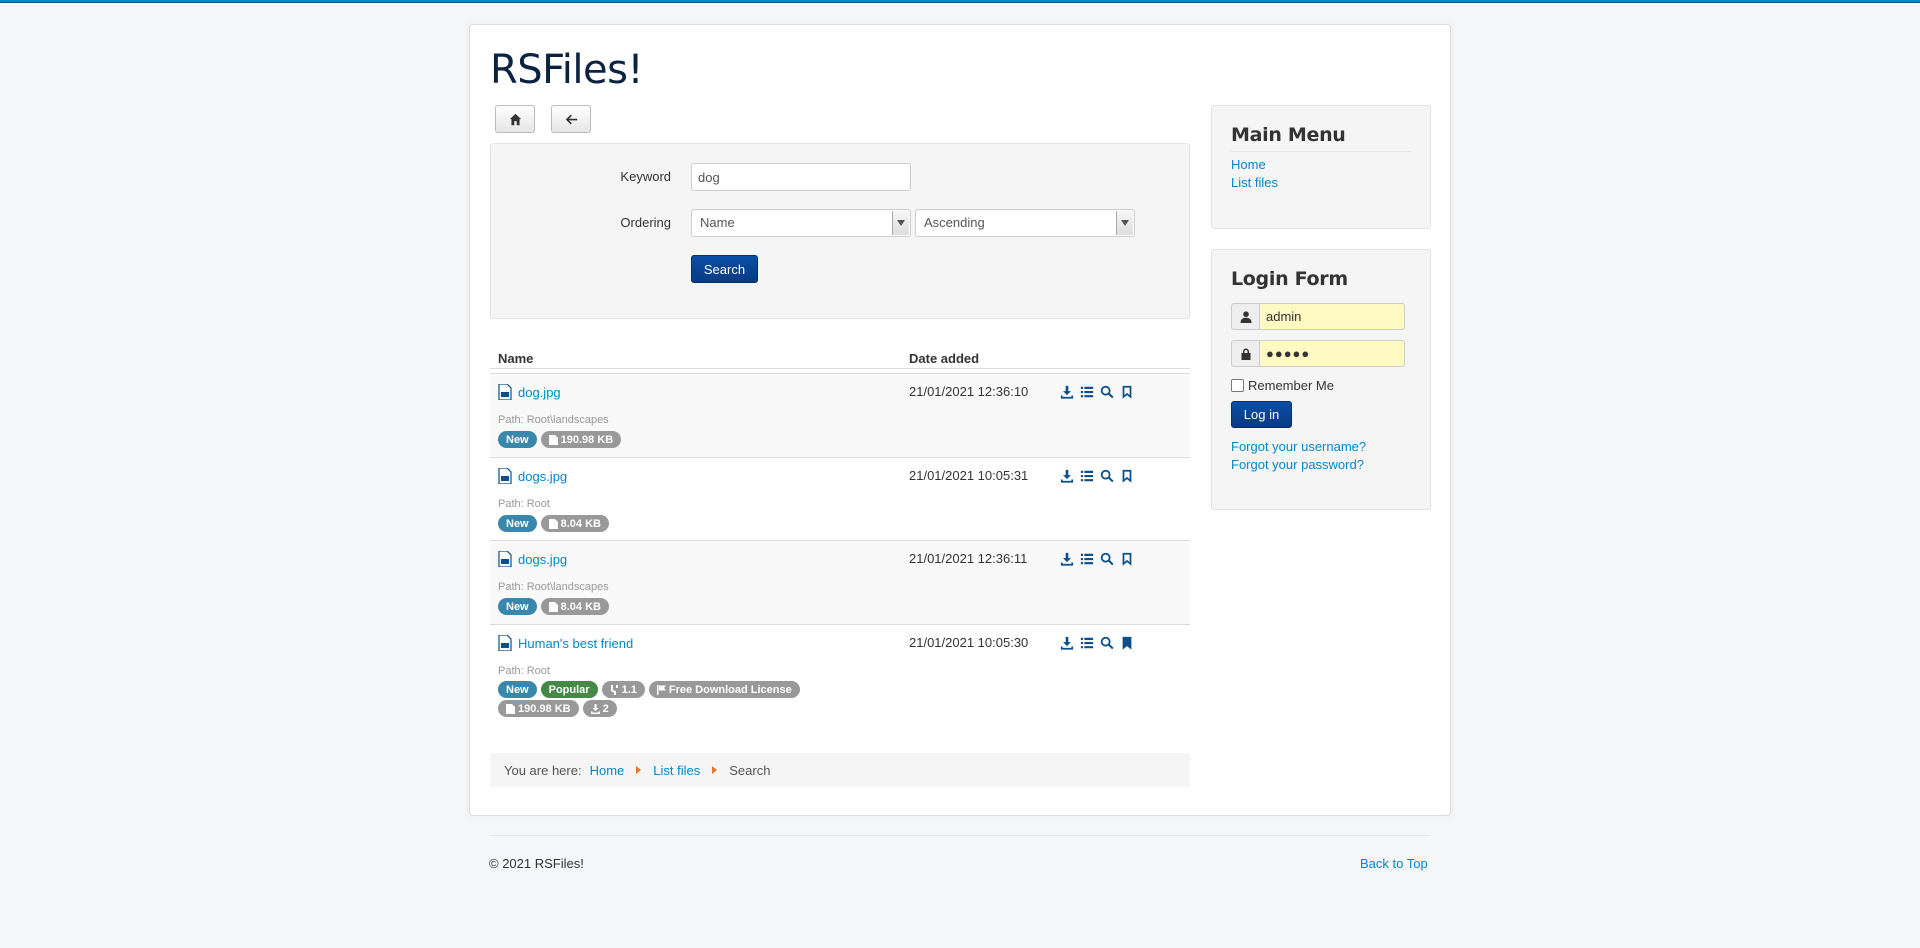 This screenshot has width=1920, height=948. Describe the element at coordinates (538, 708) in the screenshot. I see `size-badge: 190.98 KB` at that location.